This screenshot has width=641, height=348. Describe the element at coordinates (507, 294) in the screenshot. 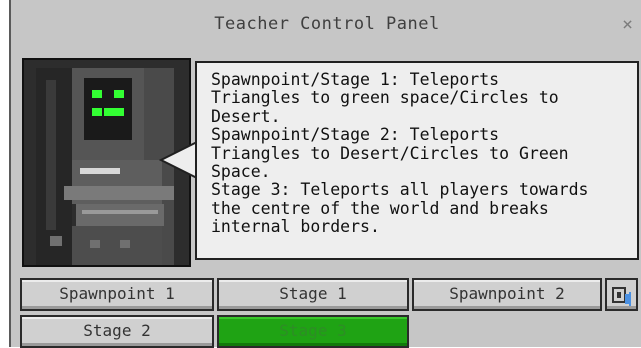

I see `spawnpoint-2-button: Spawnpoint 2` at that location.